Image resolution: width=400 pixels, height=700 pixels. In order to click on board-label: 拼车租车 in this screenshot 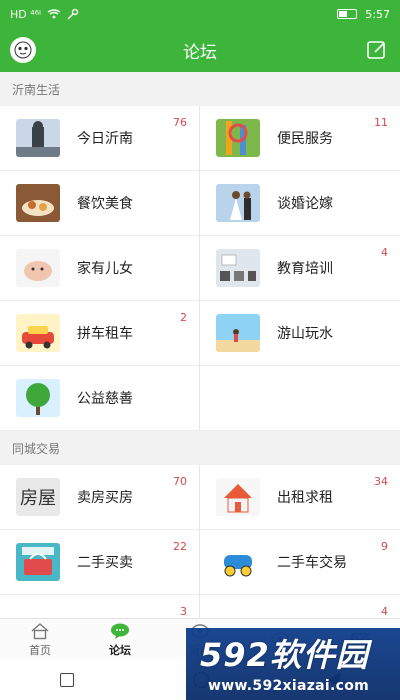, I will do `click(105, 334)`.